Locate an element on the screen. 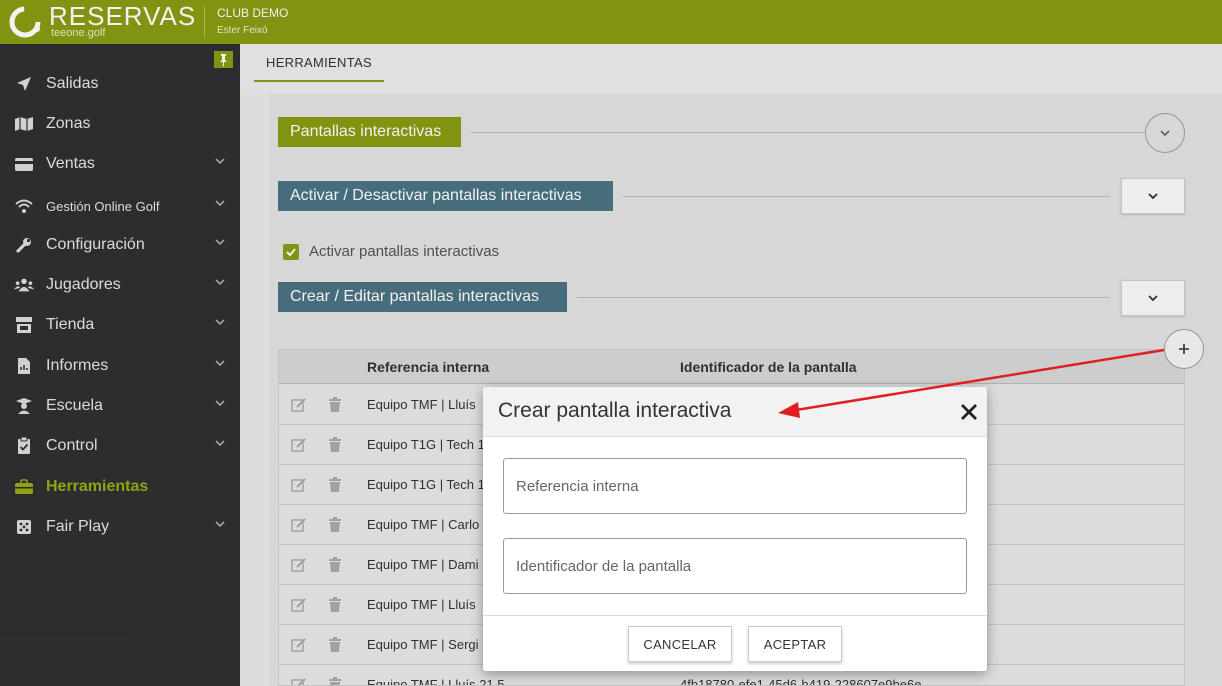  modal-header: Crear pantalla interactiva is located at coordinates (735, 412).